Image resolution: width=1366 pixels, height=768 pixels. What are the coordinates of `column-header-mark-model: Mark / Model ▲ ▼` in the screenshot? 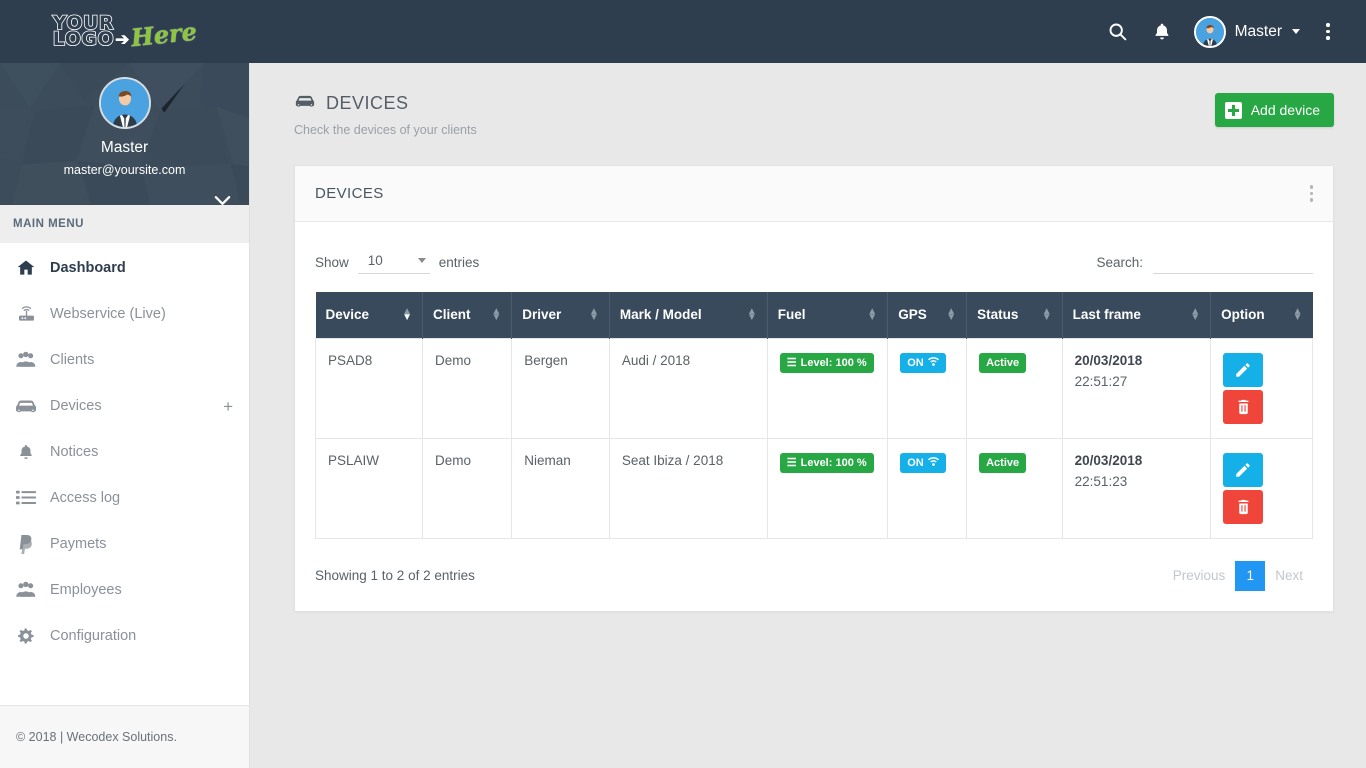 It's located at (688, 315).